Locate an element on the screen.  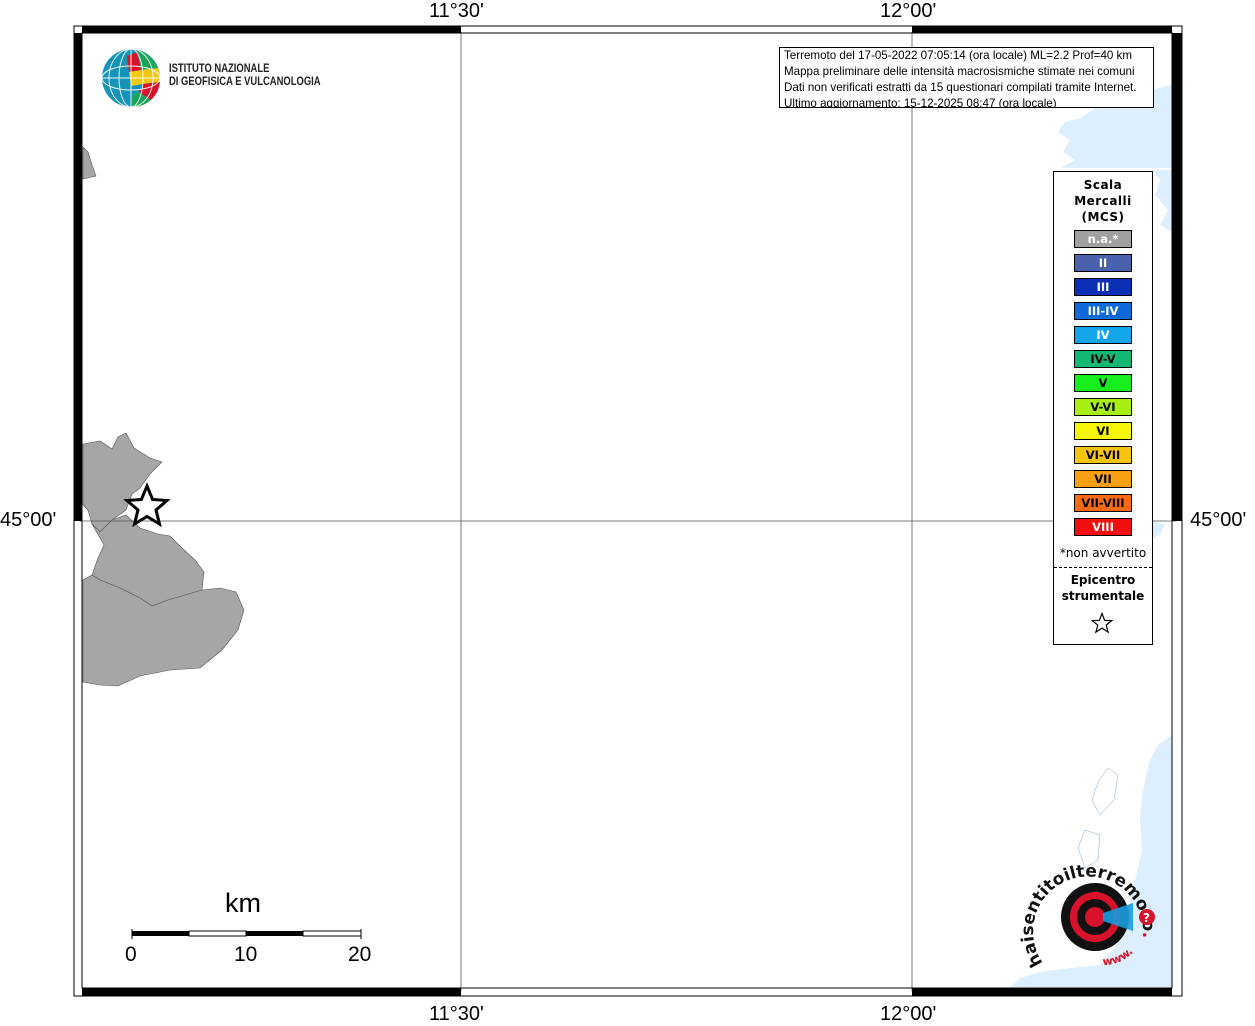
scale-tick-20: 20 is located at coordinates (360, 954).